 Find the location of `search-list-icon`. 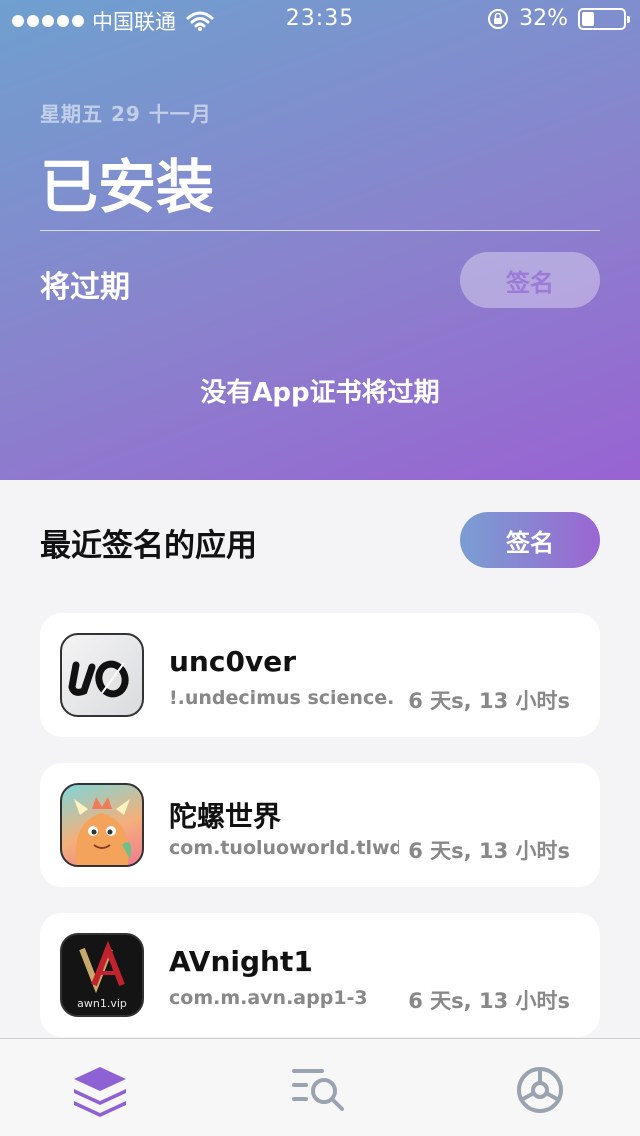

search-list-icon is located at coordinates (318, 1090).